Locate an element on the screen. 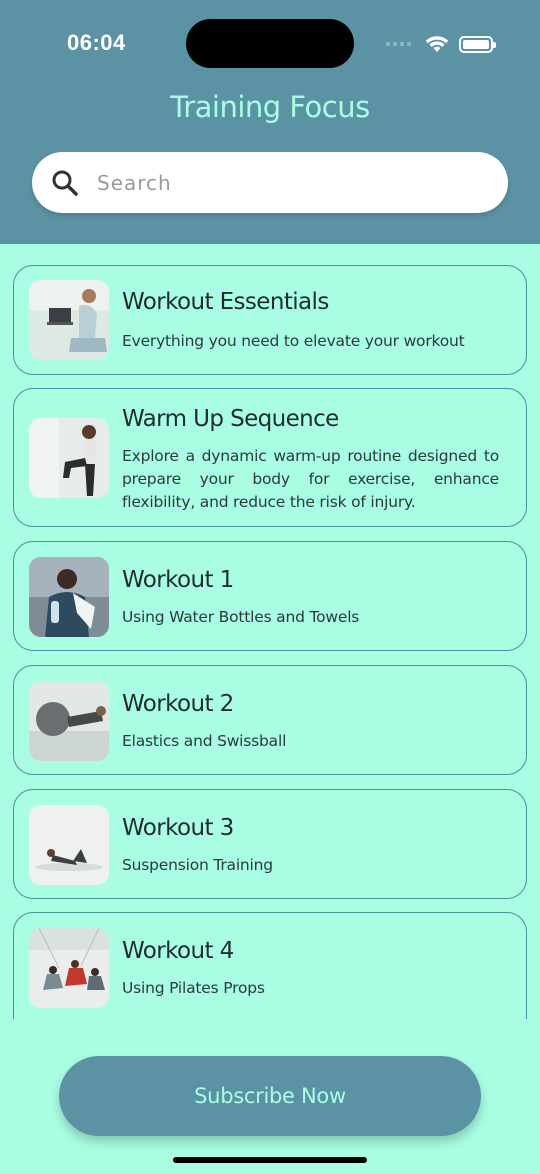 The height and width of the screenshot is (1174, 540). card-title: Workout 3 is located at coordinates (178, 828).